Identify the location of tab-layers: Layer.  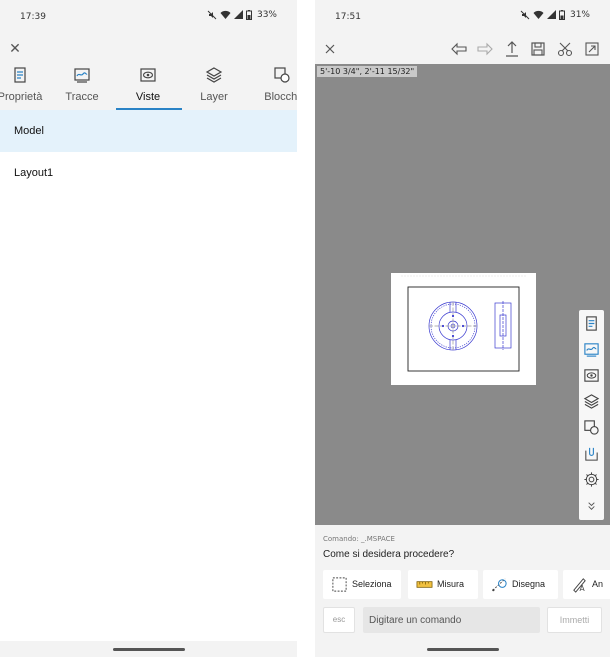
(214, 86).